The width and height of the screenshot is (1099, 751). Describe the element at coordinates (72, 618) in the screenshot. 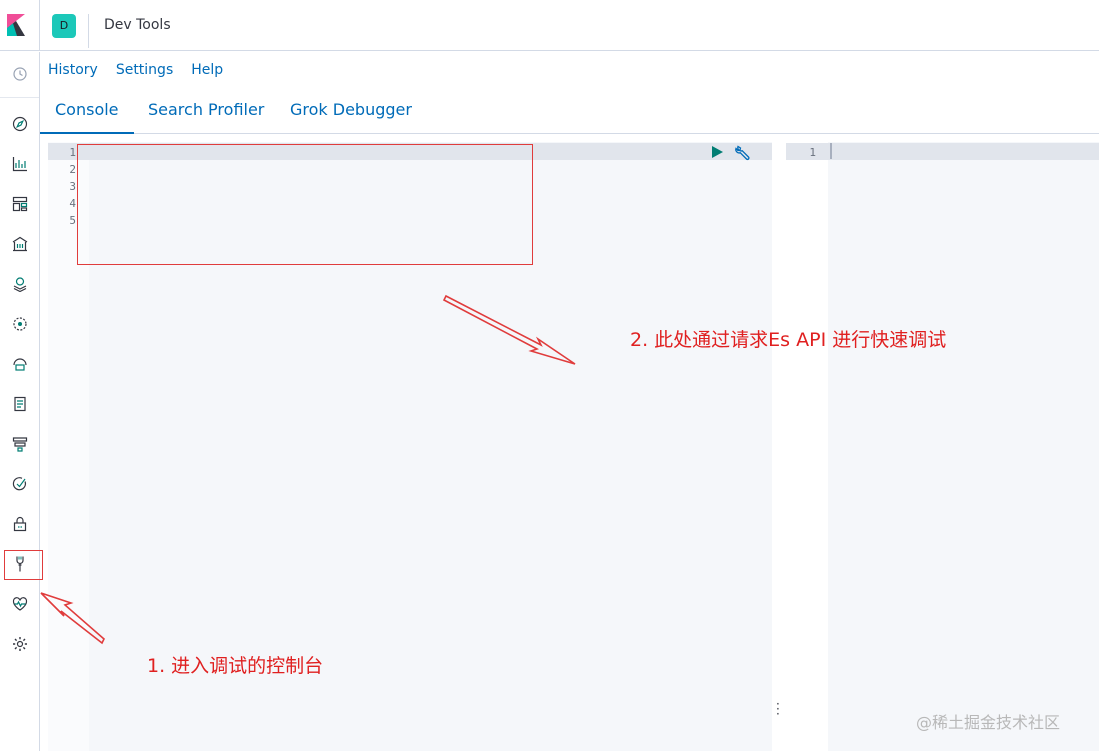

I see `arrow-to-dev-tools` at that location.